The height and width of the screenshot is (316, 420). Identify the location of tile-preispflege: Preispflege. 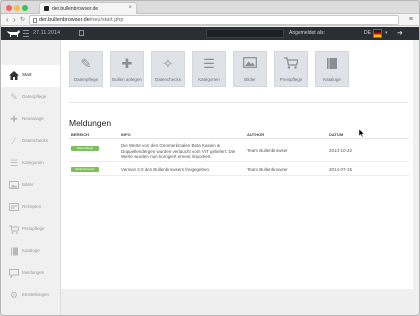
(291, 69).